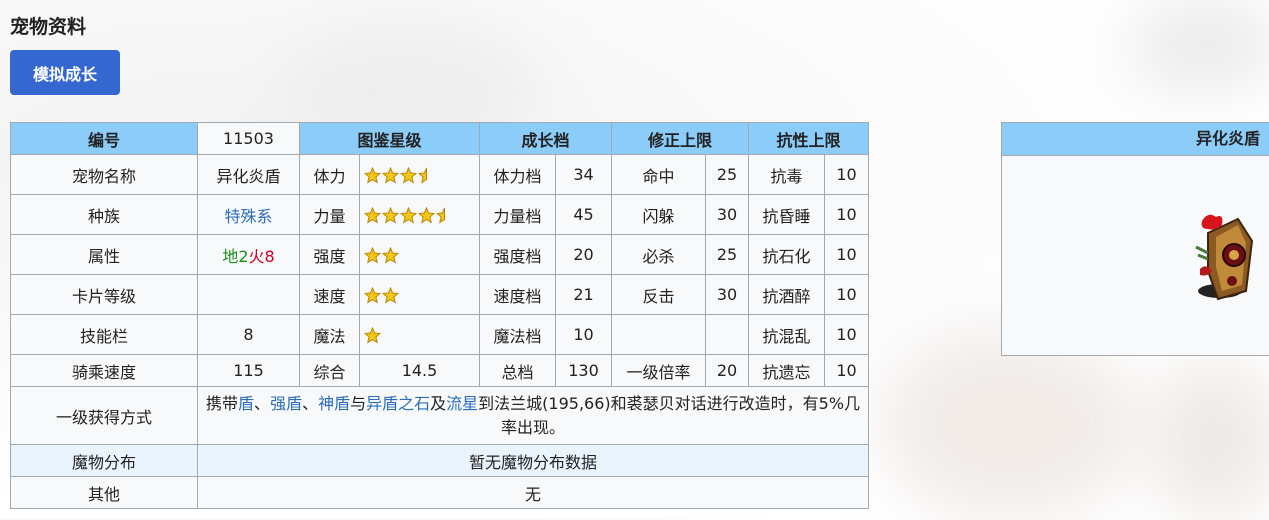 This screenshot has width=1269, height=520. Describe the element at coordinates (235, 256) in the screenshot. I see `earth-attribute: 地2` at that location.